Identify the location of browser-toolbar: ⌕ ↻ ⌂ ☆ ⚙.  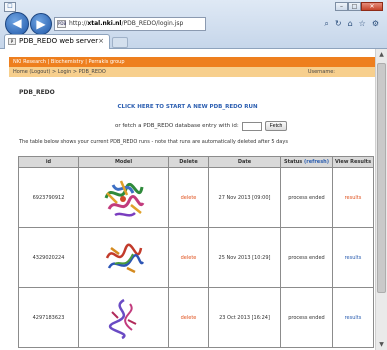
(351, 25).